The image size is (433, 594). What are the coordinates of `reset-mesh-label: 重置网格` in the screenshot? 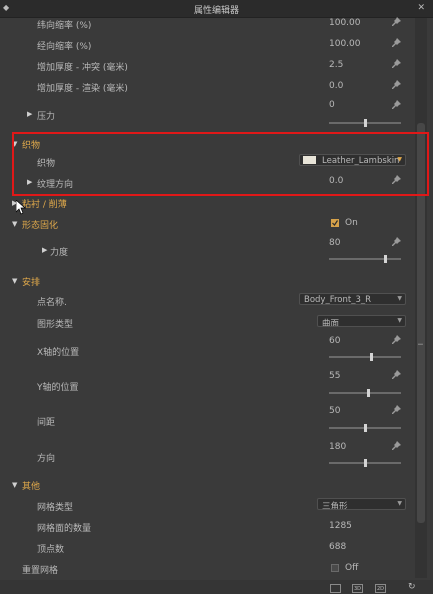 It's located at (40, 571).